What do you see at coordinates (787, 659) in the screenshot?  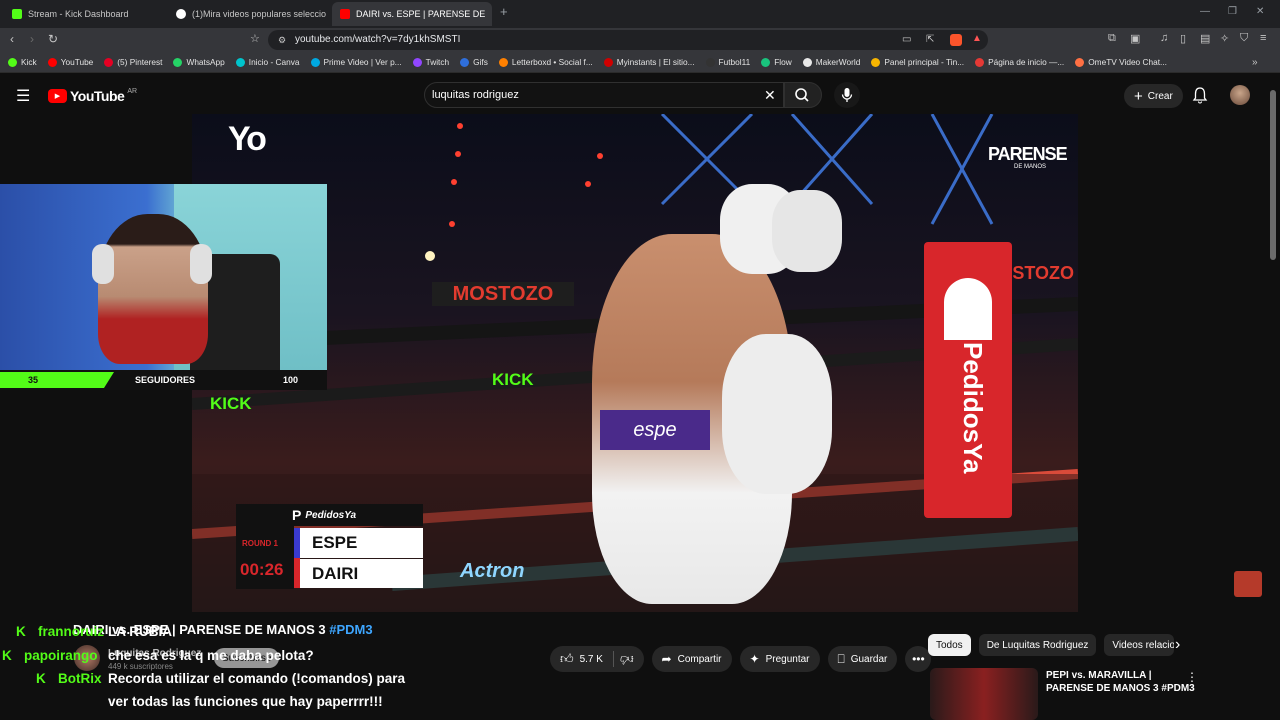 I see `ask-label: Preguntar` at bounding box center [787, 659].